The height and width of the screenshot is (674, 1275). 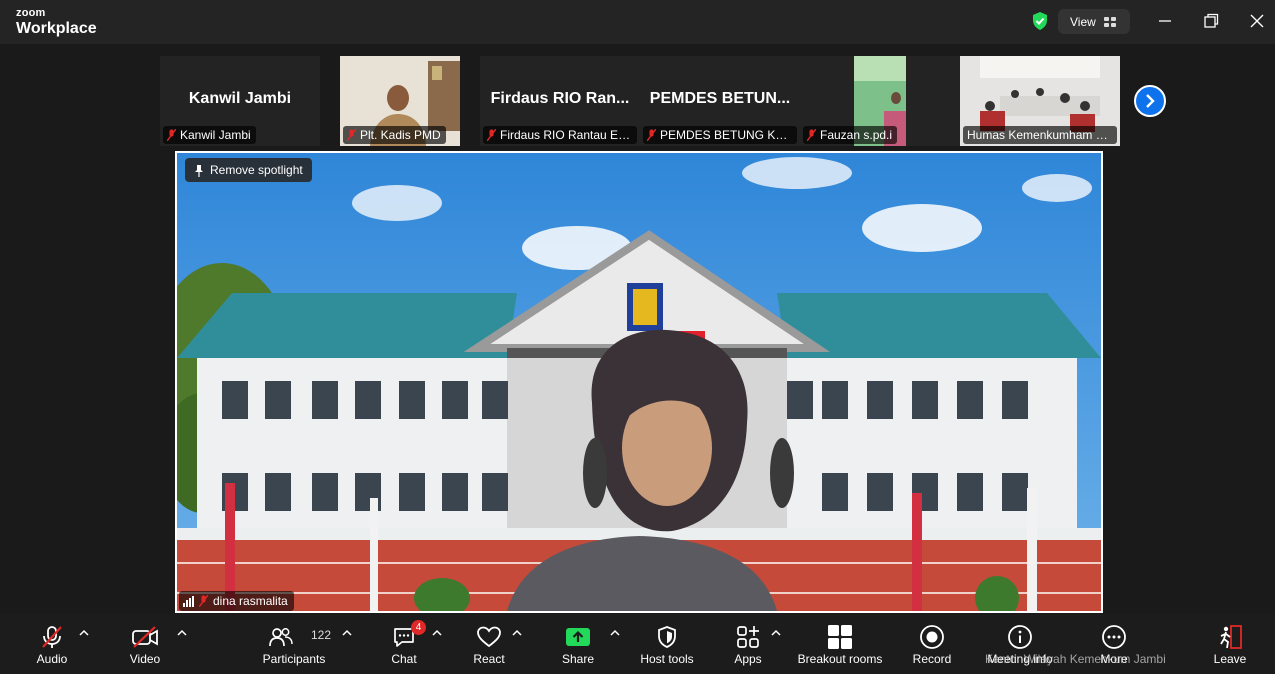 What do you see at coordinates (489, 637) in the screenshot?
I see `heart-icon` at bounding box center [489, 637].